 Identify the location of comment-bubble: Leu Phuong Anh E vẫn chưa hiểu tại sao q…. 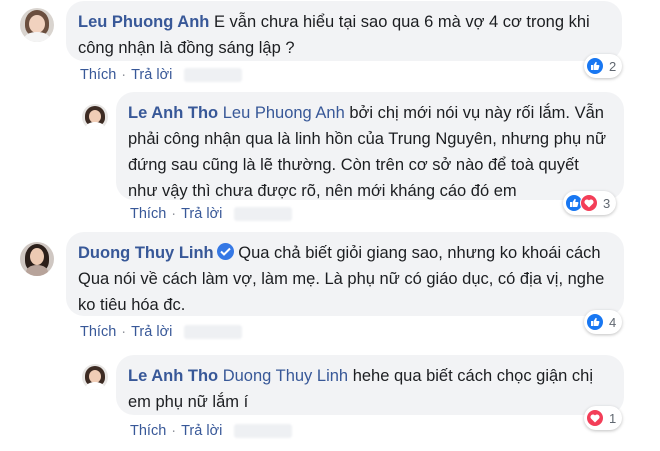
(344, 31).